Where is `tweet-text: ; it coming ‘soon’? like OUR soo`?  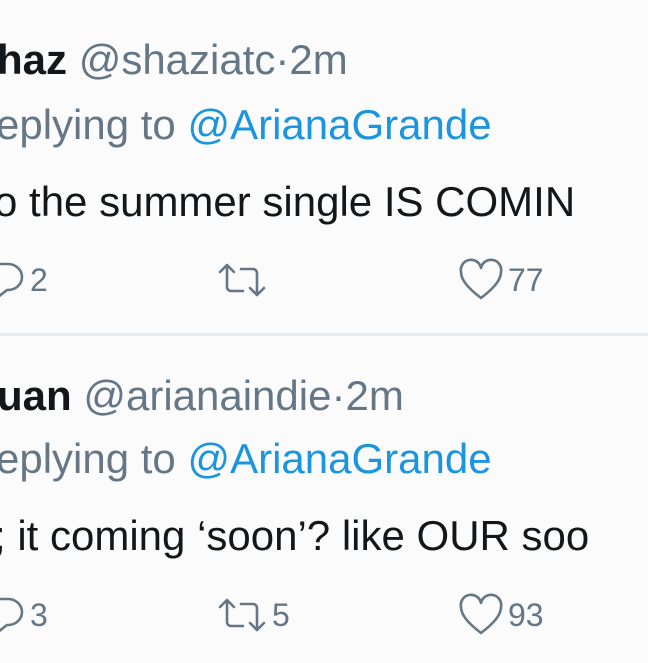 tweet-text: ; it coming ‘soon’? like OUR soo is located at coordinates (295, 535).